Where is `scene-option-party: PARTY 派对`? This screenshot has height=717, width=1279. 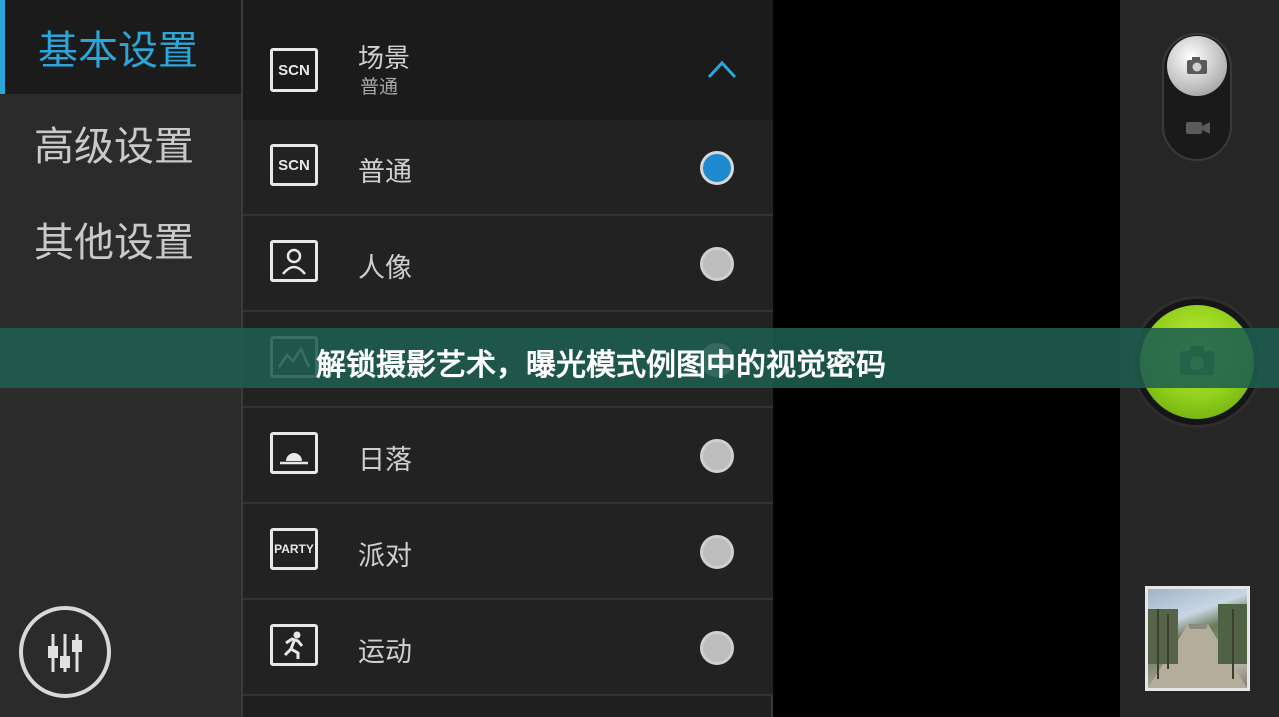
scene-option-party: PARTY 派对 is located at coordinates (508, 552).